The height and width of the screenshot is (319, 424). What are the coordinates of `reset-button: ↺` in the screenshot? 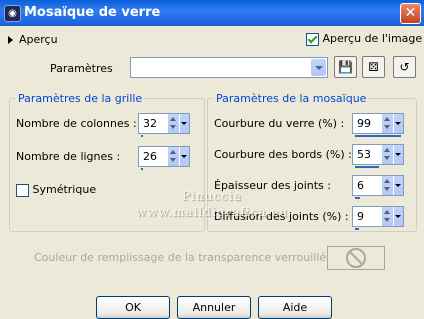 It's located at (404, 67).